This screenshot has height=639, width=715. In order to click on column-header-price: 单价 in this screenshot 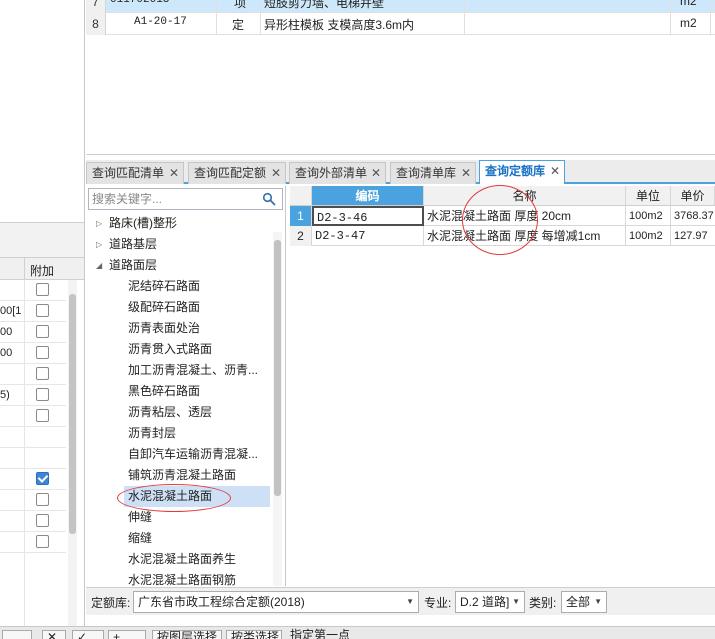, I will do `click(693, 196)`.